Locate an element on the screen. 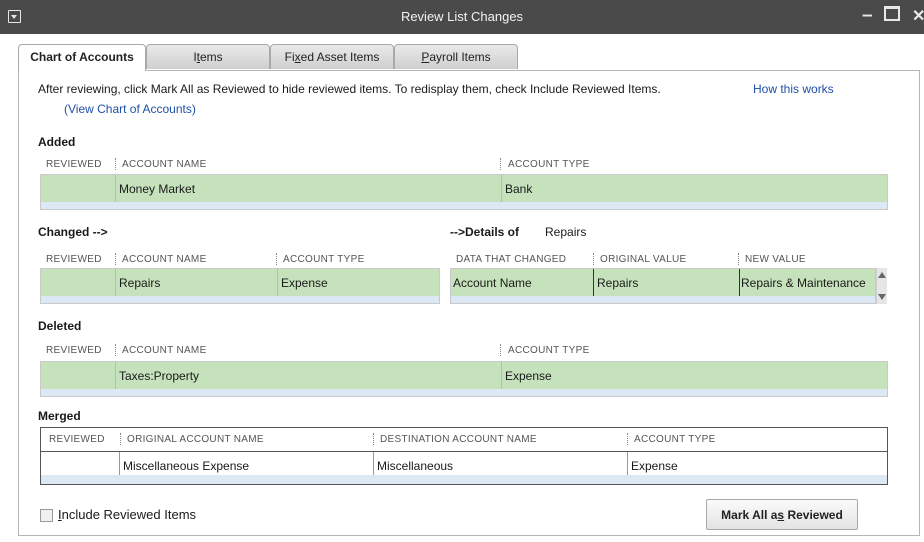 The width and height of the screenshot is (924, 542). deleted-header-account-type: ACCOUNT TYPE is located at coordinates (549, 350).